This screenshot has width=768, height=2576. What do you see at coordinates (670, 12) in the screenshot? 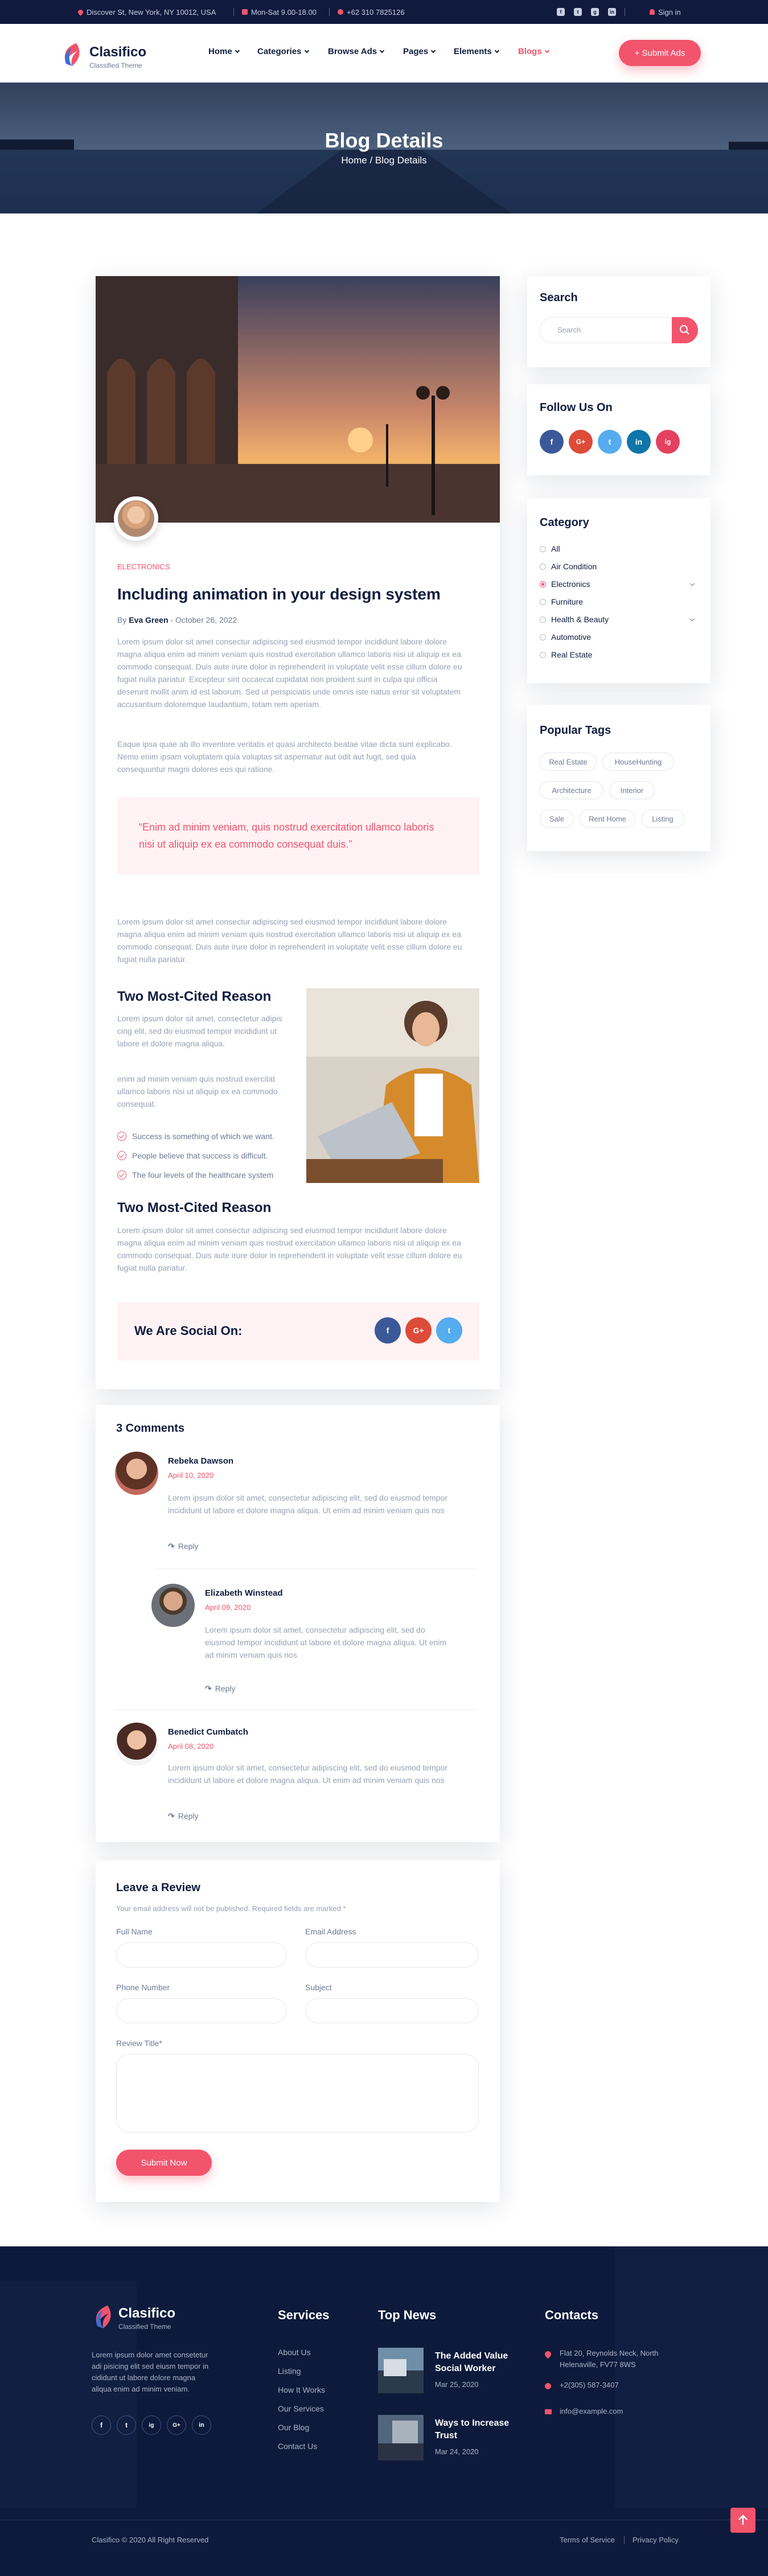
I see `signin-text: Sign in` at bounding box center [670, 12].